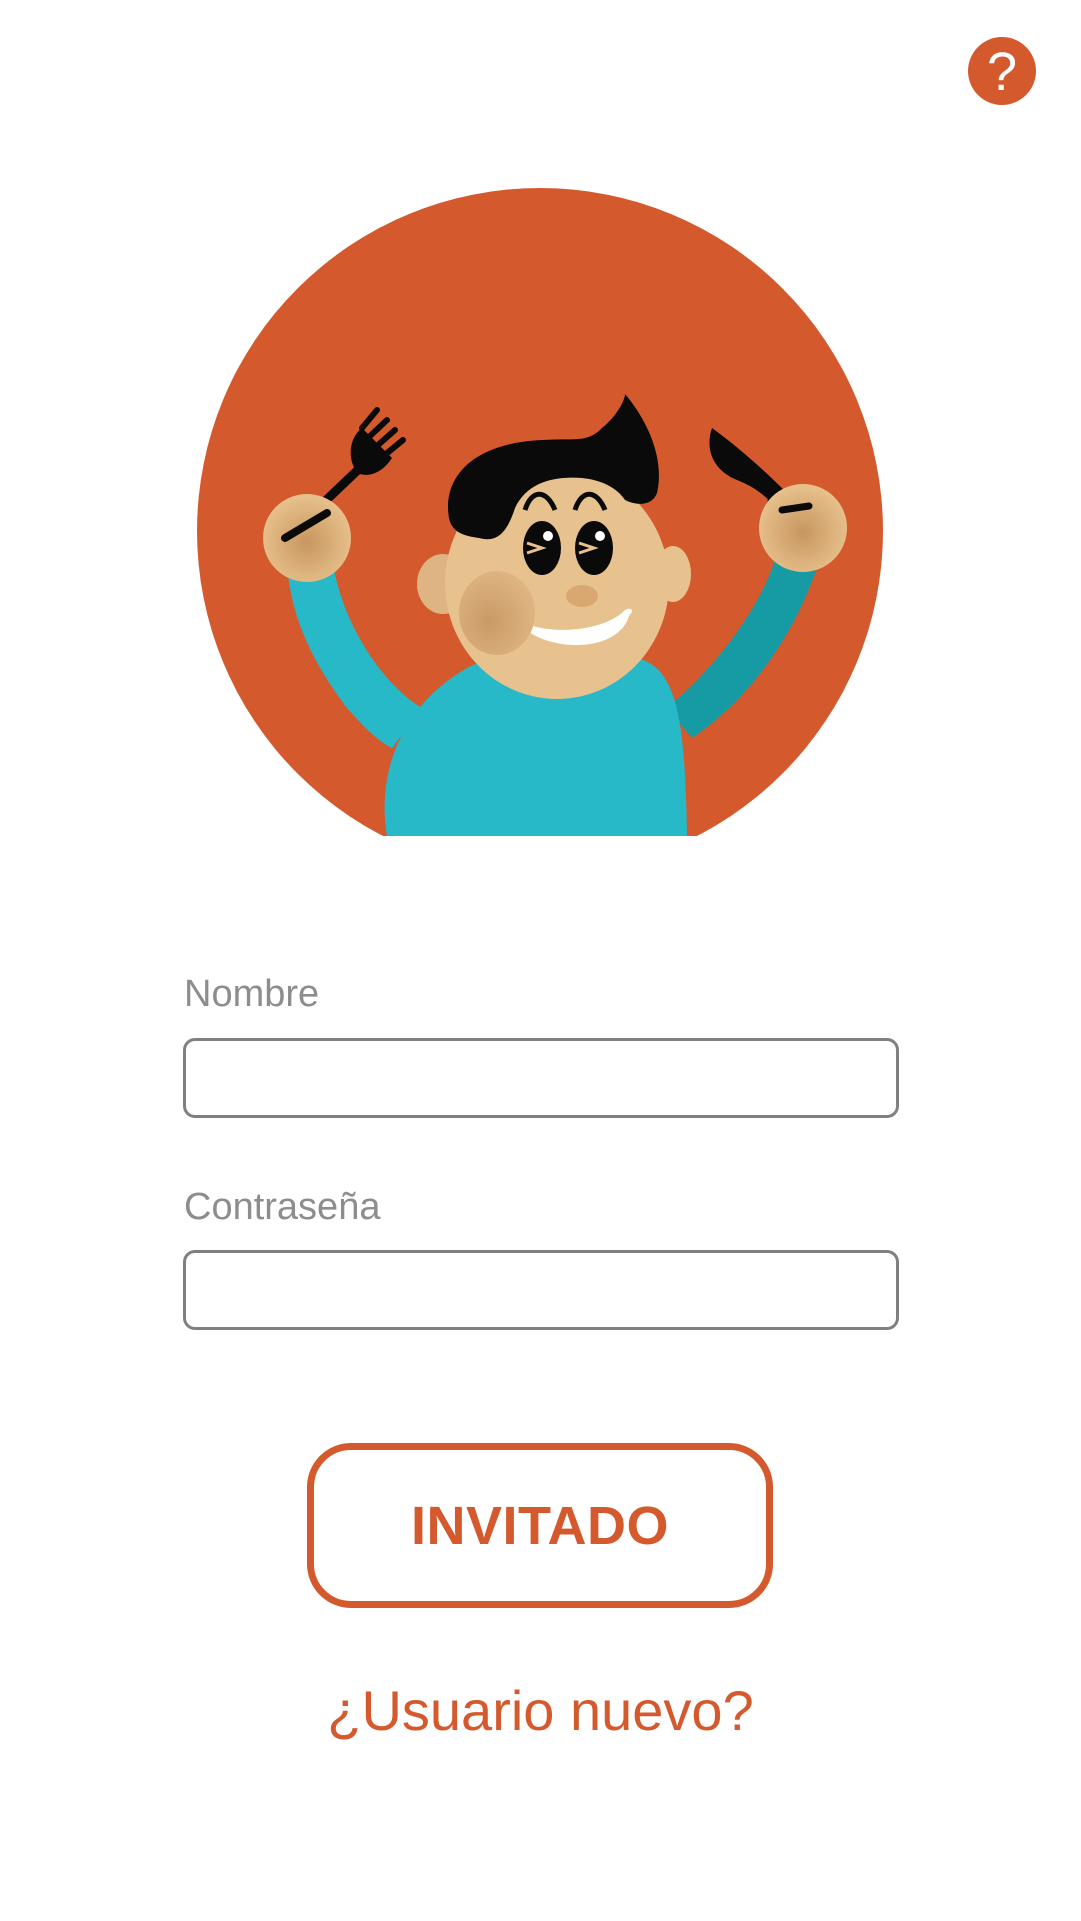  I want to click on question-mark-icon: ?, so click(1002, 72).